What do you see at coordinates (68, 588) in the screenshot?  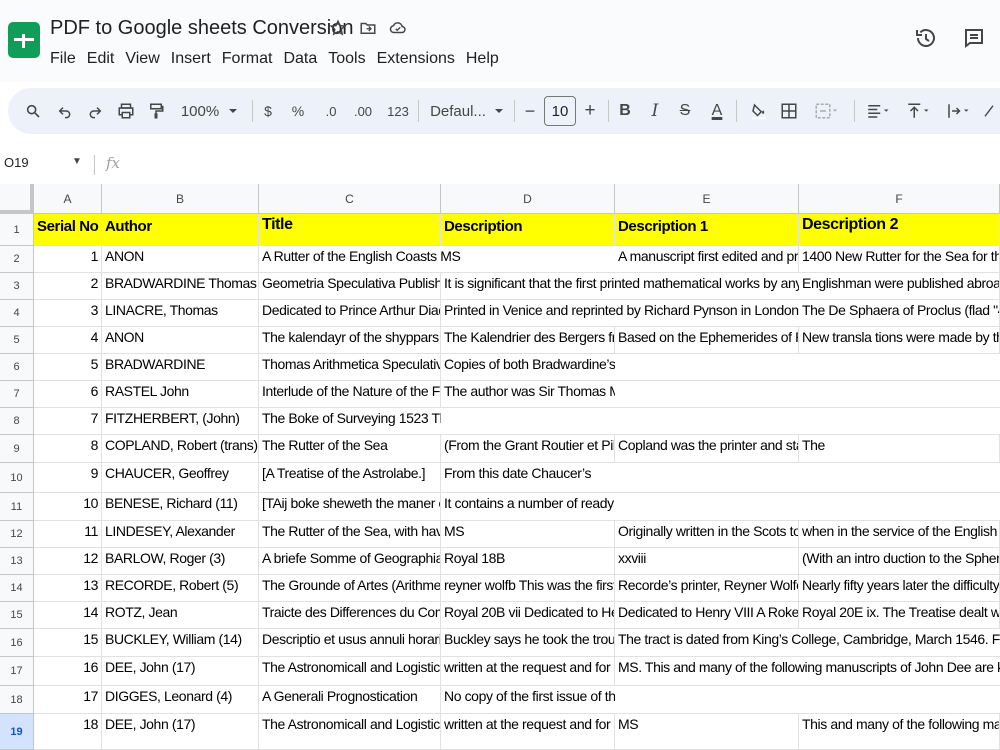 I see `cell-a14: 13` at bounding box center [68, 588].